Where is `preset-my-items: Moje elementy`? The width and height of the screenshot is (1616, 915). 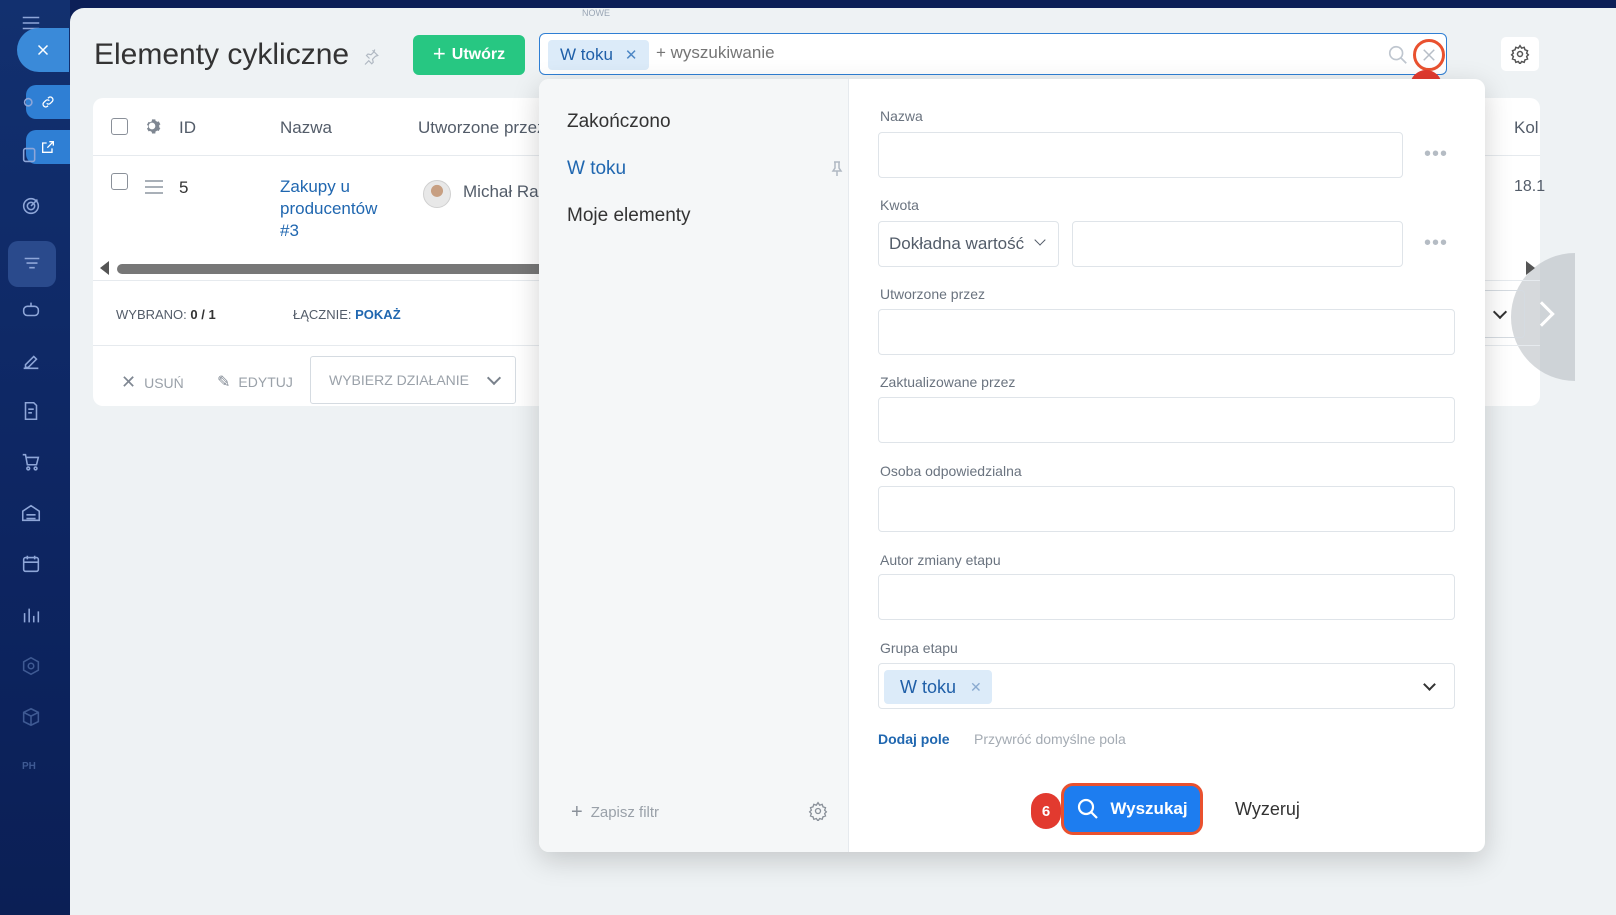 preset-my-items: Moje elementy is located at coordinates (629, 216).